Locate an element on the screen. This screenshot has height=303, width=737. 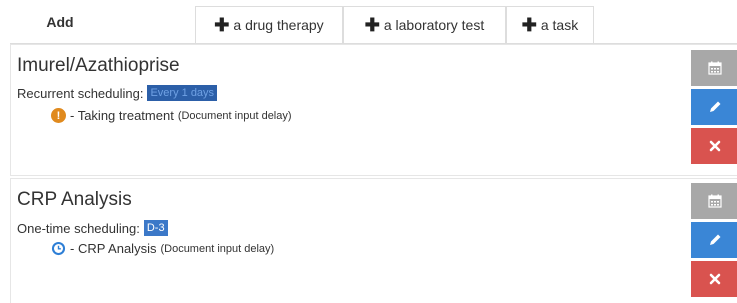
tab-label: a drug therapy is located at coordinates (278, 25).